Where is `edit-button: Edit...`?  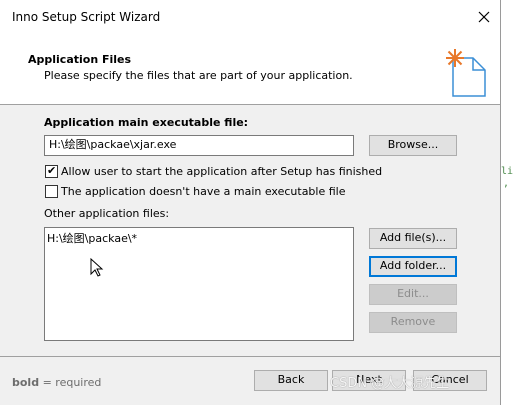
edit-button: Edit... is located at coordinates (413, 294).